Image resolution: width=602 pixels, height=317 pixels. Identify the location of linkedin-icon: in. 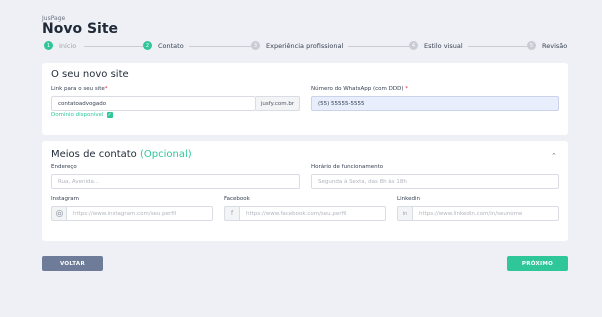
(404, 213).